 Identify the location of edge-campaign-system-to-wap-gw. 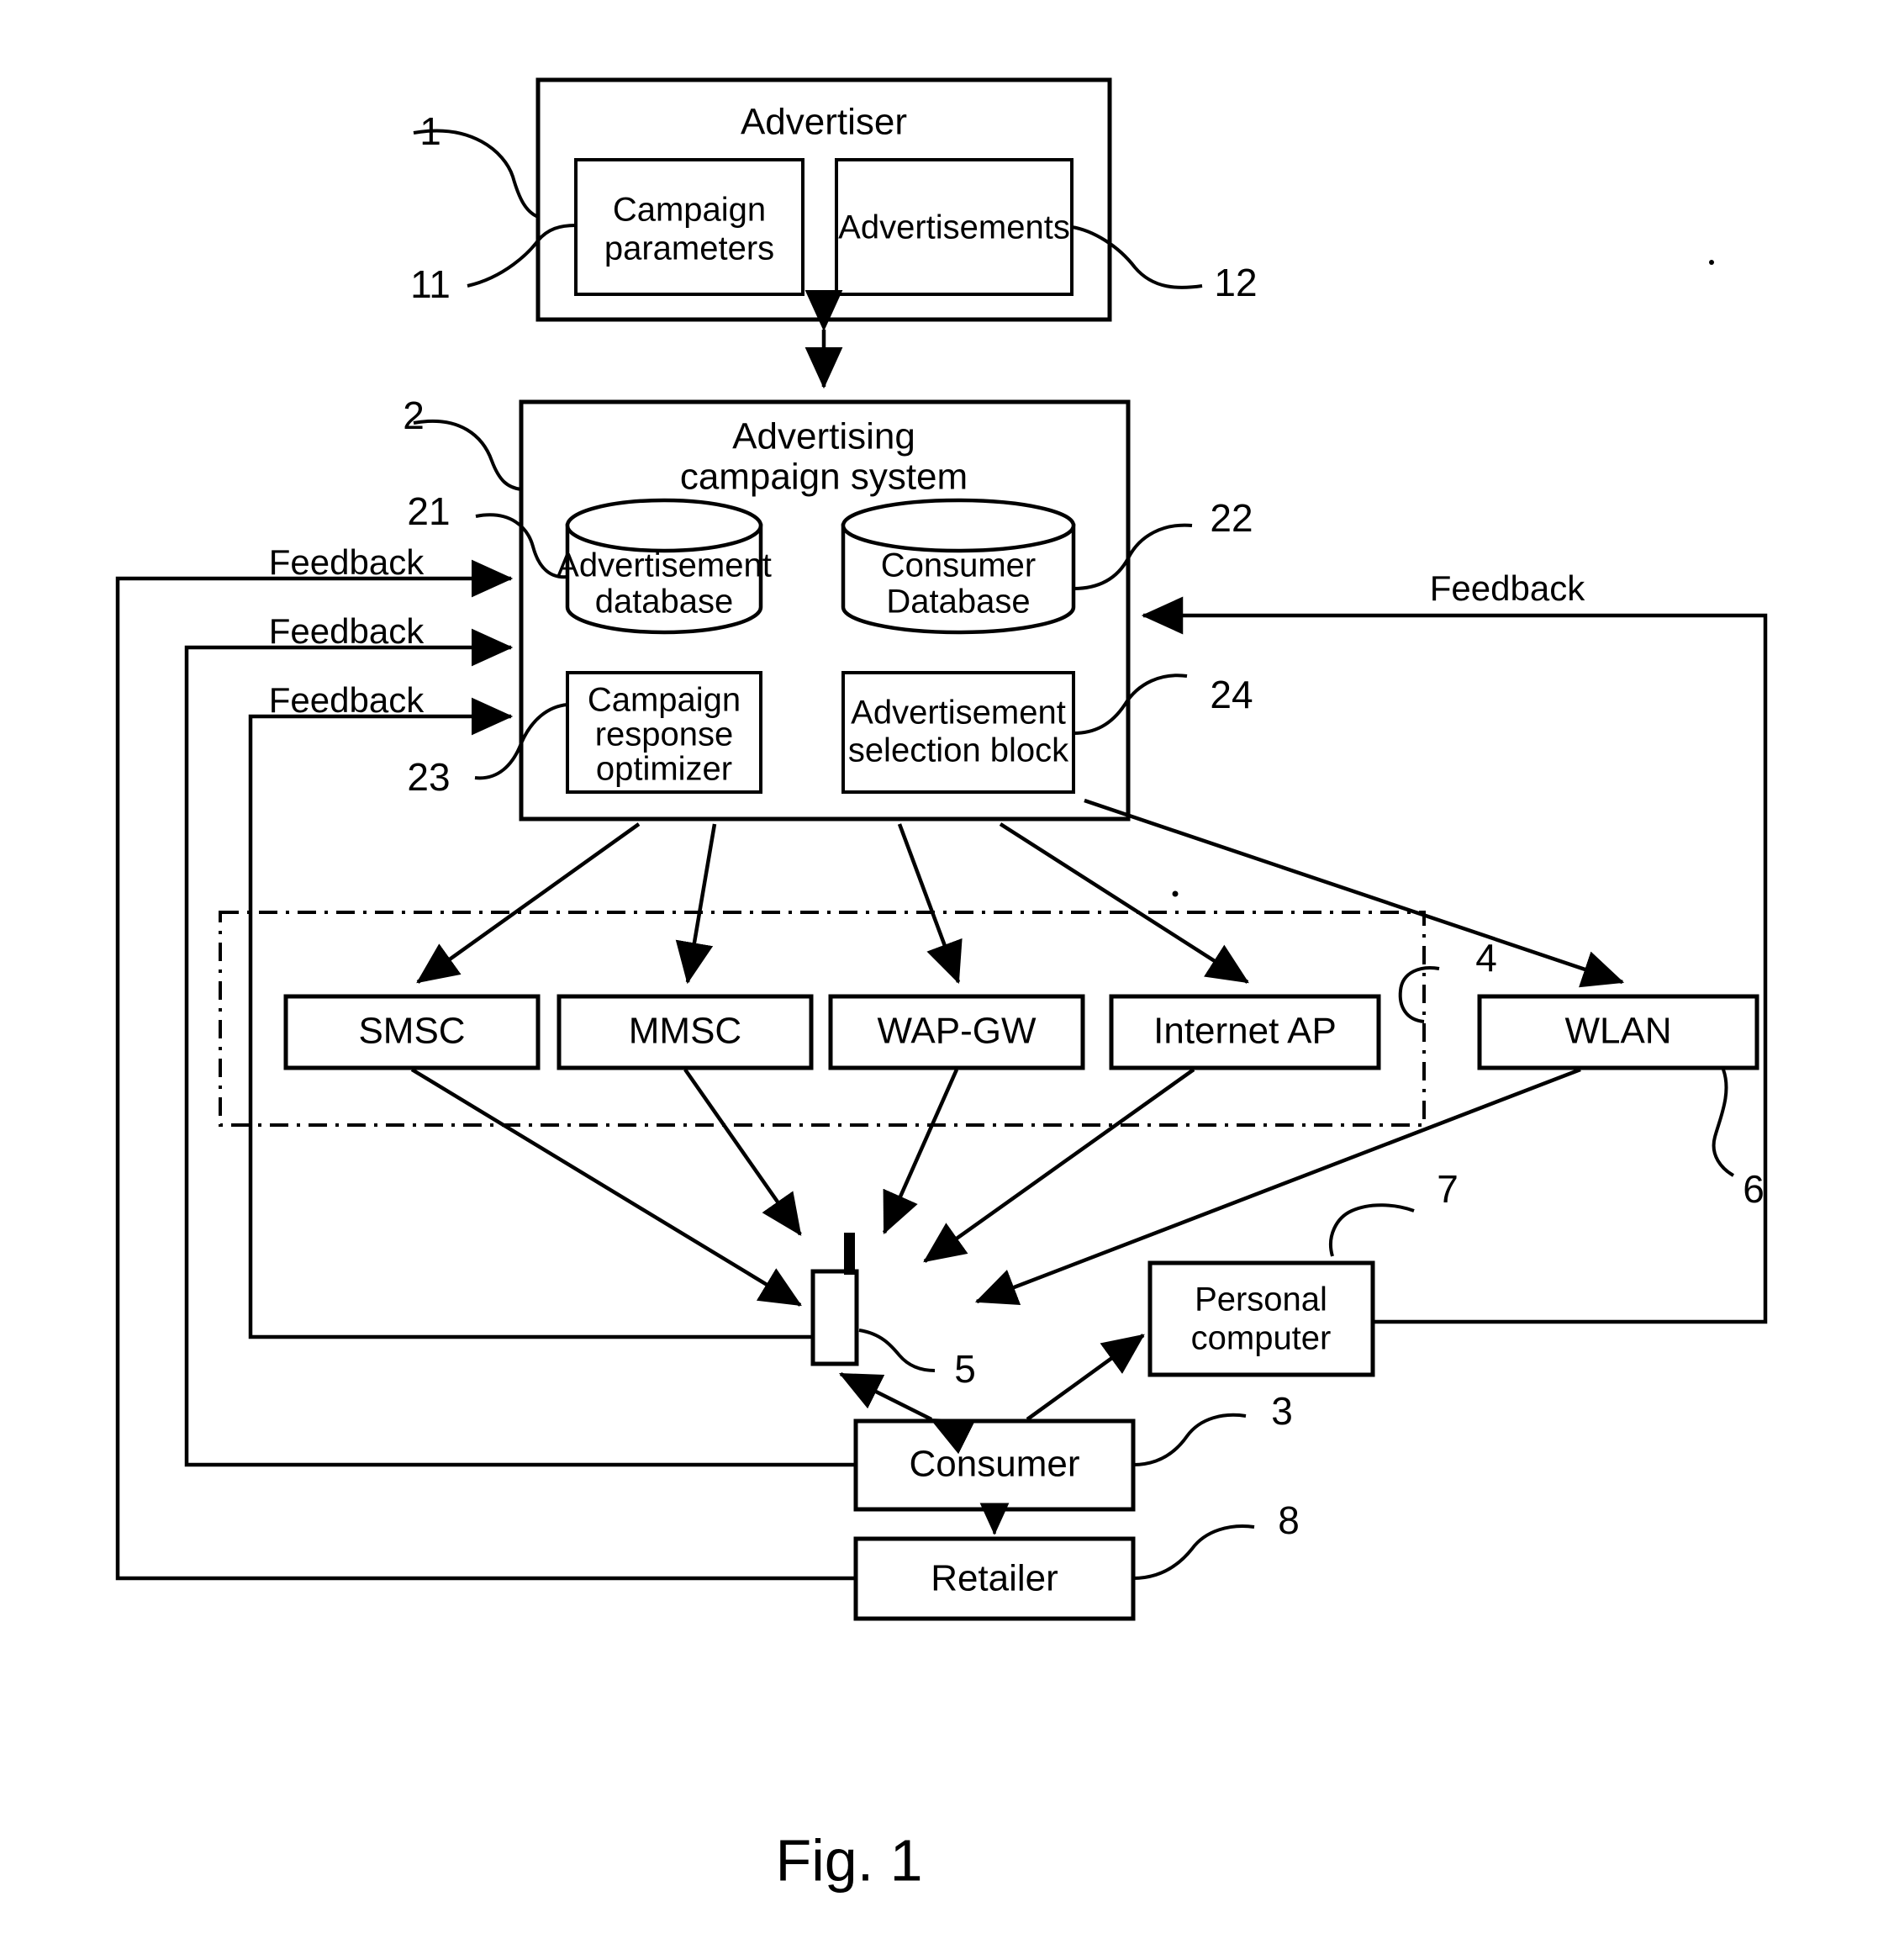
(930, 904).